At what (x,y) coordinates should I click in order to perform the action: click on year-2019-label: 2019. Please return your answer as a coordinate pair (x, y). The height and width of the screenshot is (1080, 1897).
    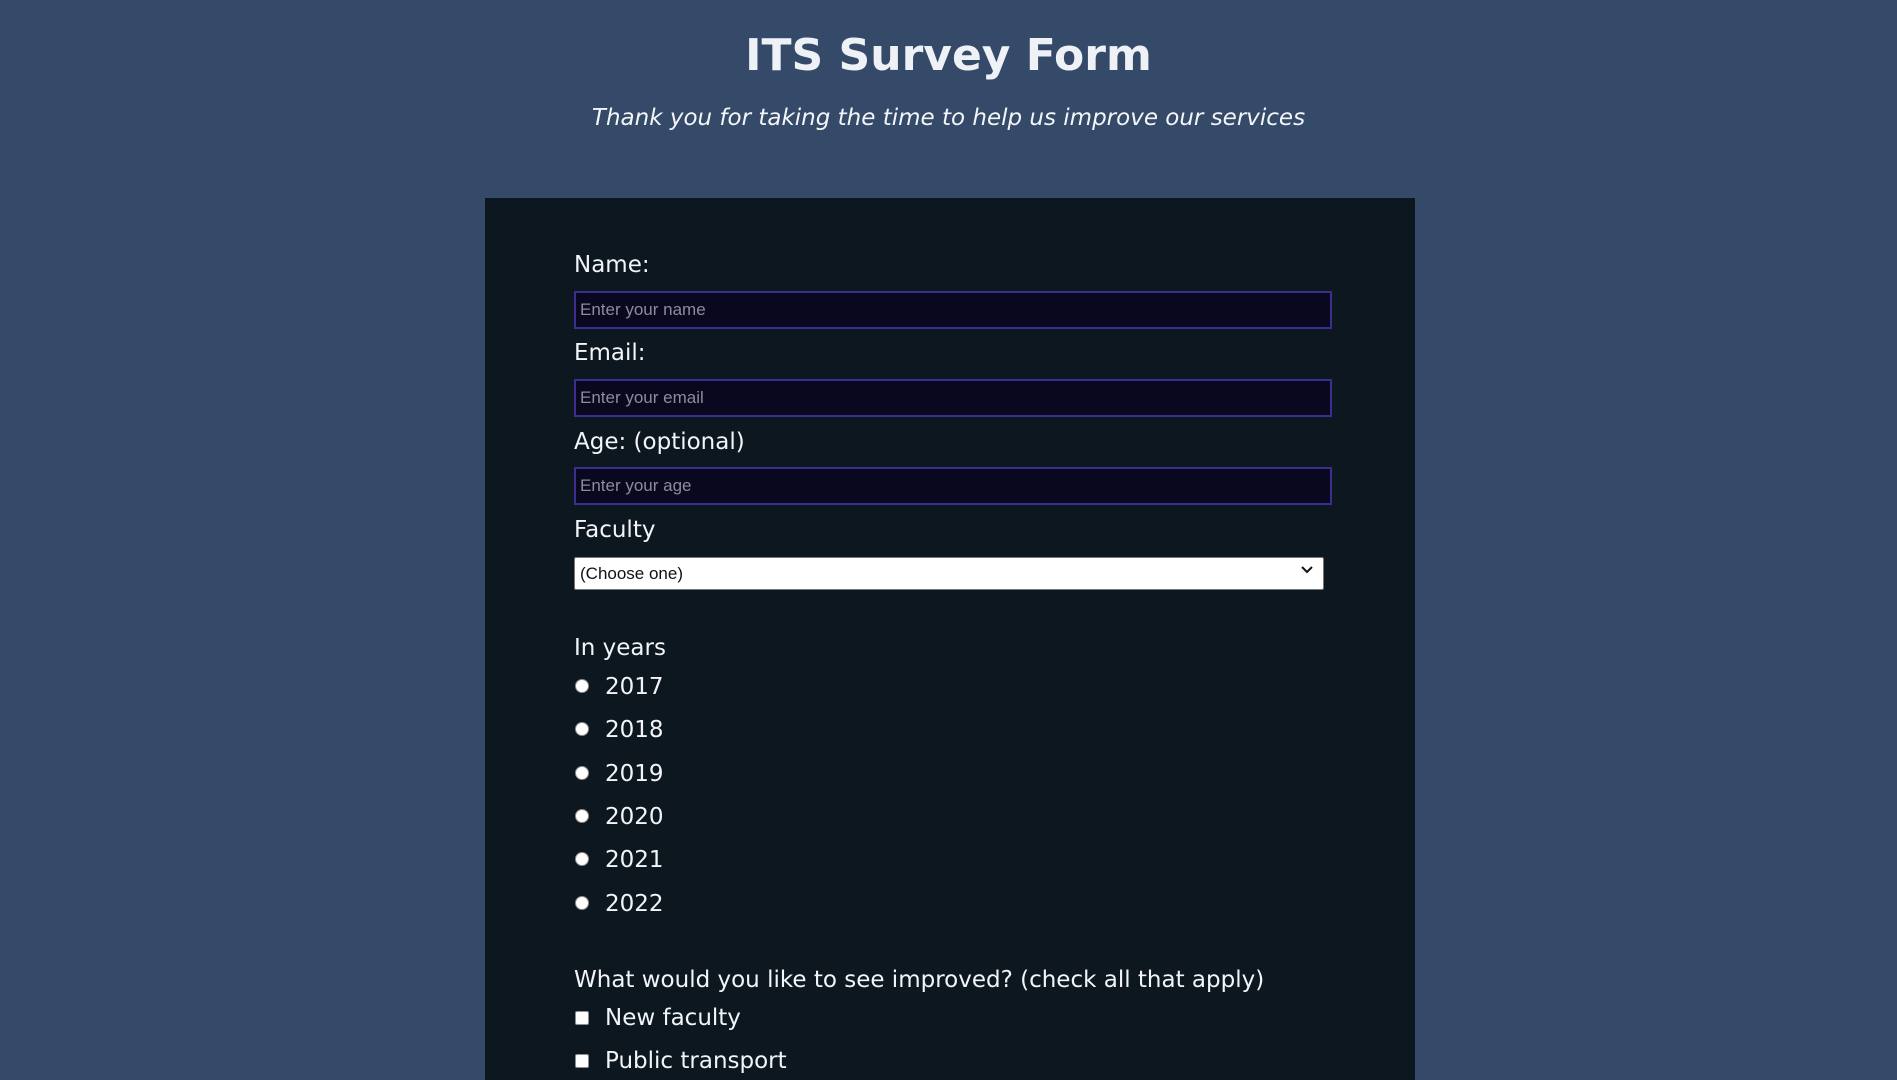
    Looking at the image, I should click on (634, 774).